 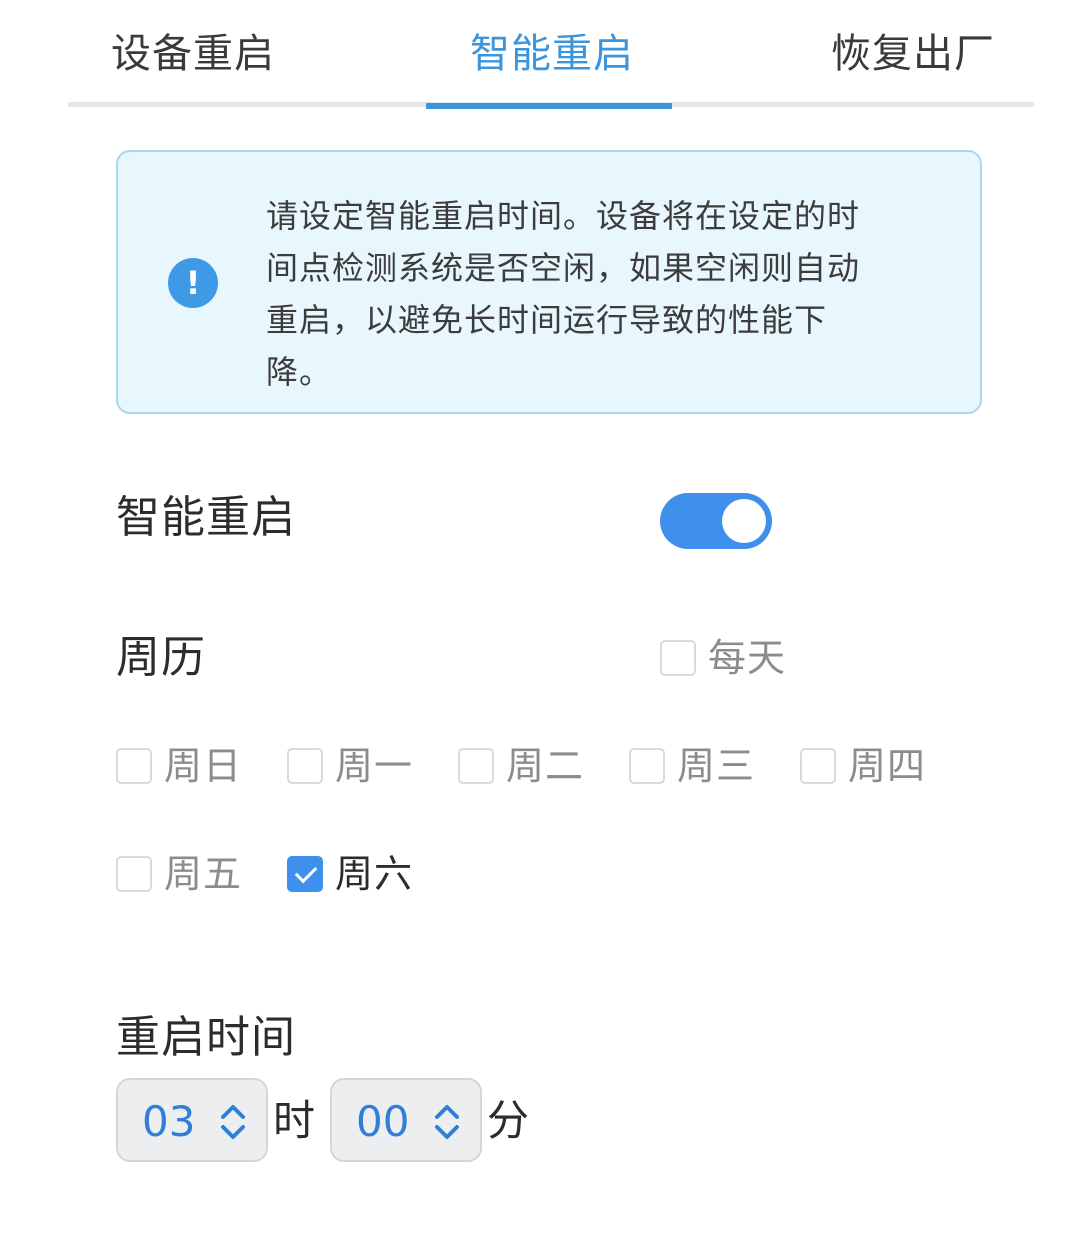 I want to click on smart-reboot-toggle, so click(x=716, y=521).